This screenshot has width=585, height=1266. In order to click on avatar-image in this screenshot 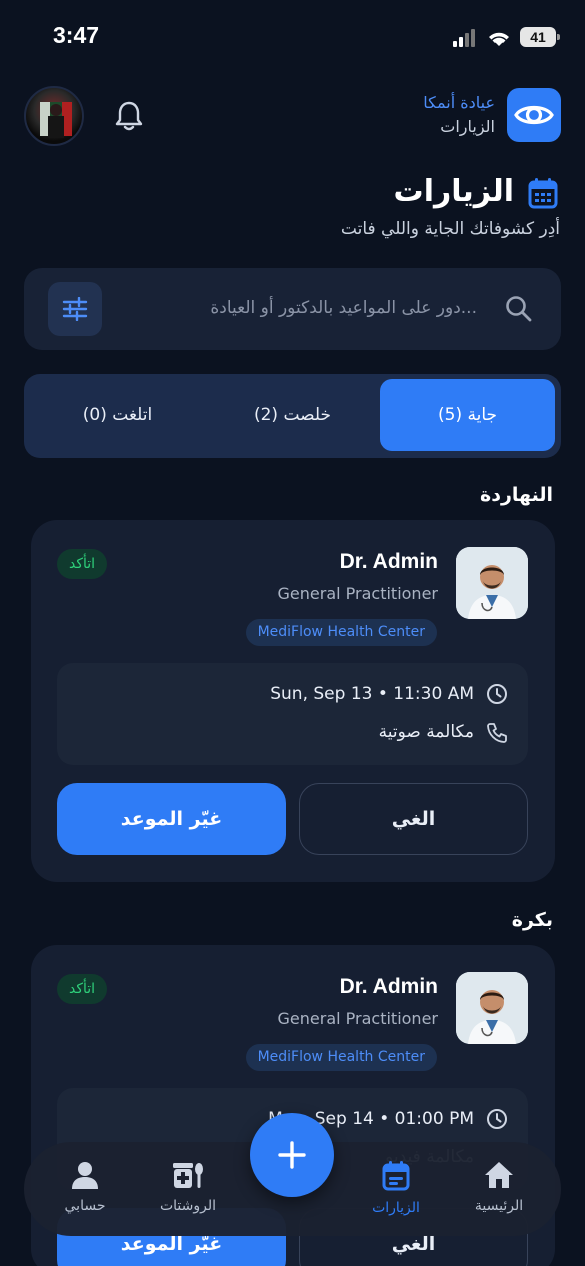, I will do `click(56, 120)`.